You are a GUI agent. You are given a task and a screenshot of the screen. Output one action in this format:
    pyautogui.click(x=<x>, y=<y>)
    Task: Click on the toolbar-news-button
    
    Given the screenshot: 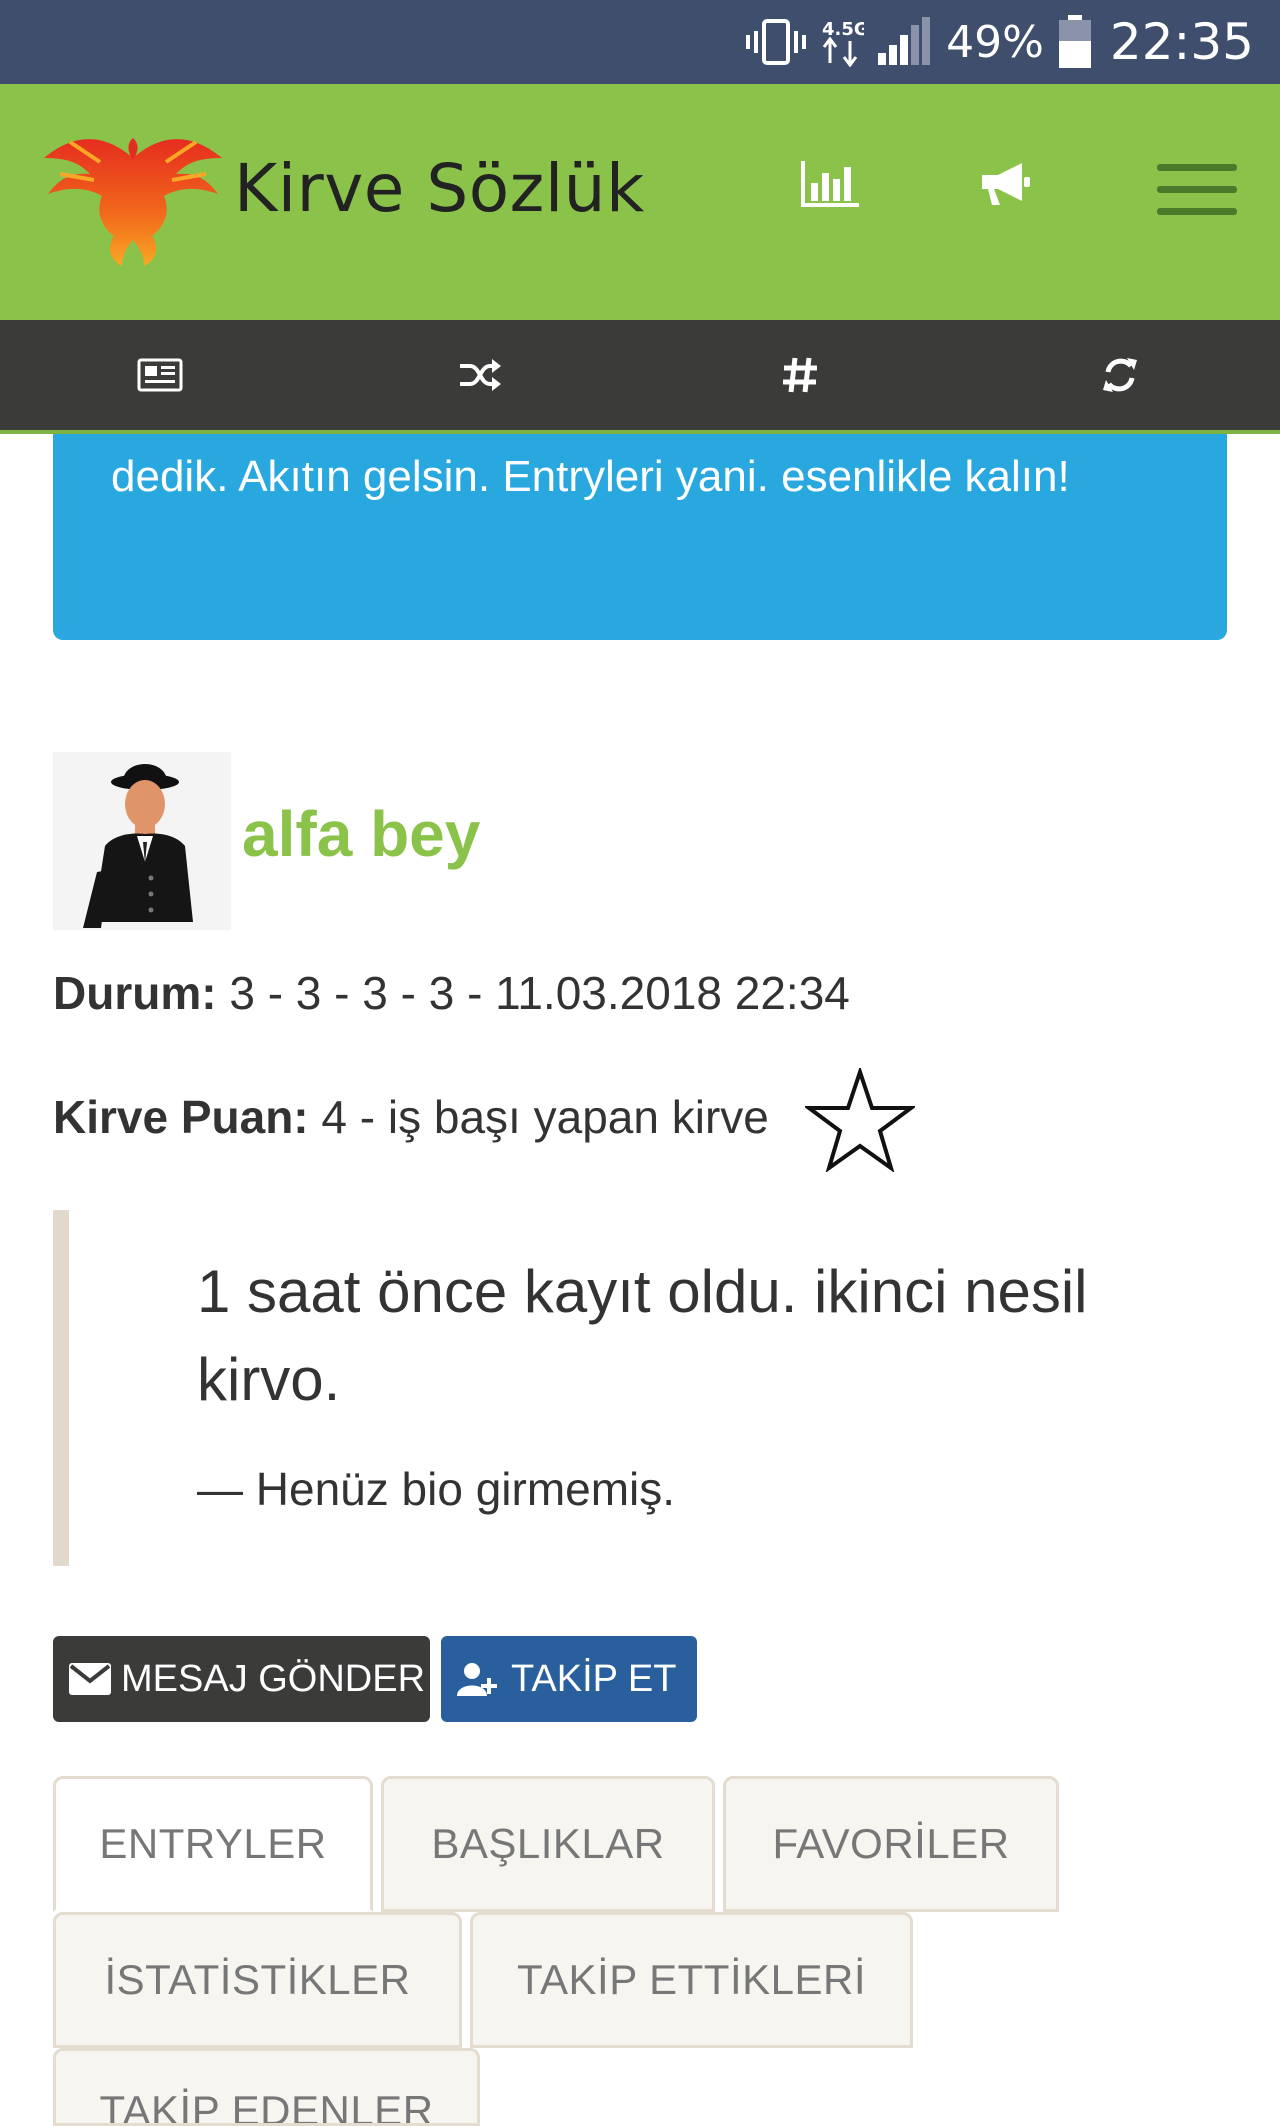 What is the action you would take?
    pyautogui.click(x=160, y=375)
    